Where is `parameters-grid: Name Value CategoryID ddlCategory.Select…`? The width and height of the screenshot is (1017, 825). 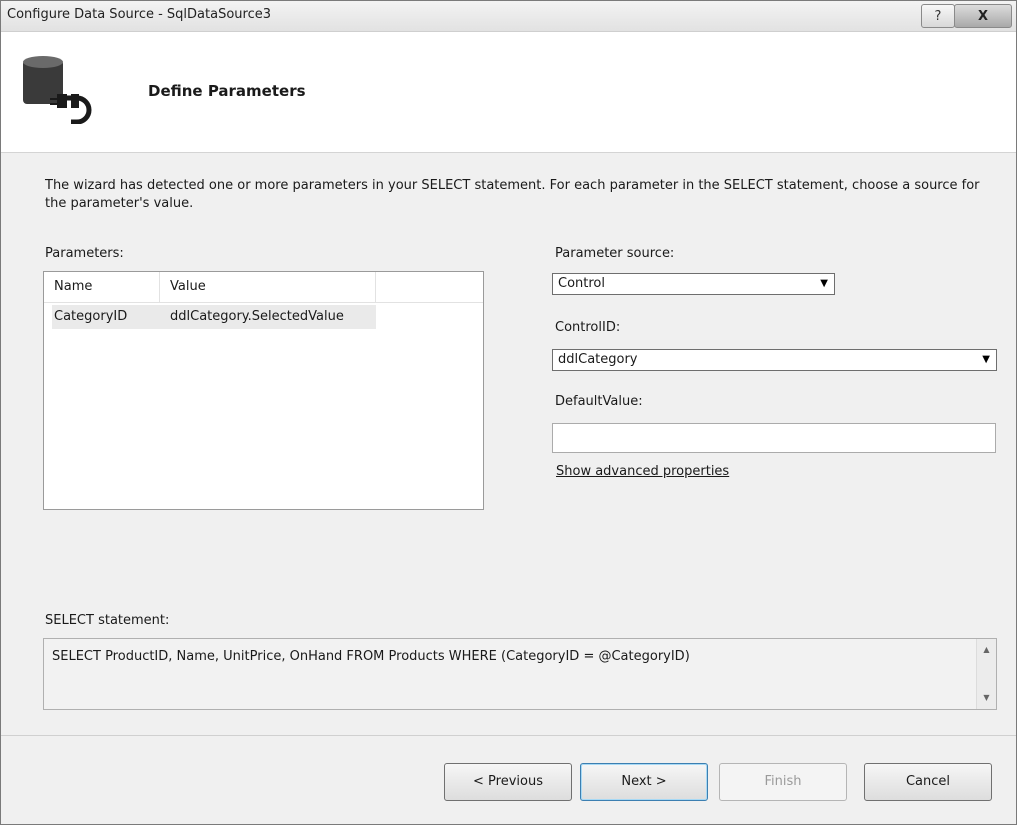 parameters-grid: Name Value CategoryID ddlCategory.Select… is located at coordinates (263, 390).